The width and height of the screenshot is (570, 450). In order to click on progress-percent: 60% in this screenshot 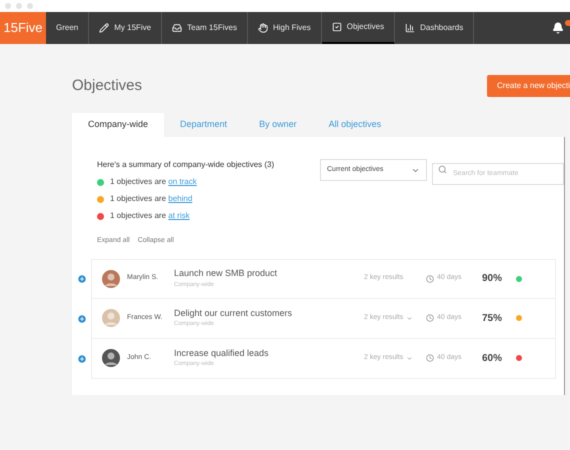, I will do `click(493, 359)`.